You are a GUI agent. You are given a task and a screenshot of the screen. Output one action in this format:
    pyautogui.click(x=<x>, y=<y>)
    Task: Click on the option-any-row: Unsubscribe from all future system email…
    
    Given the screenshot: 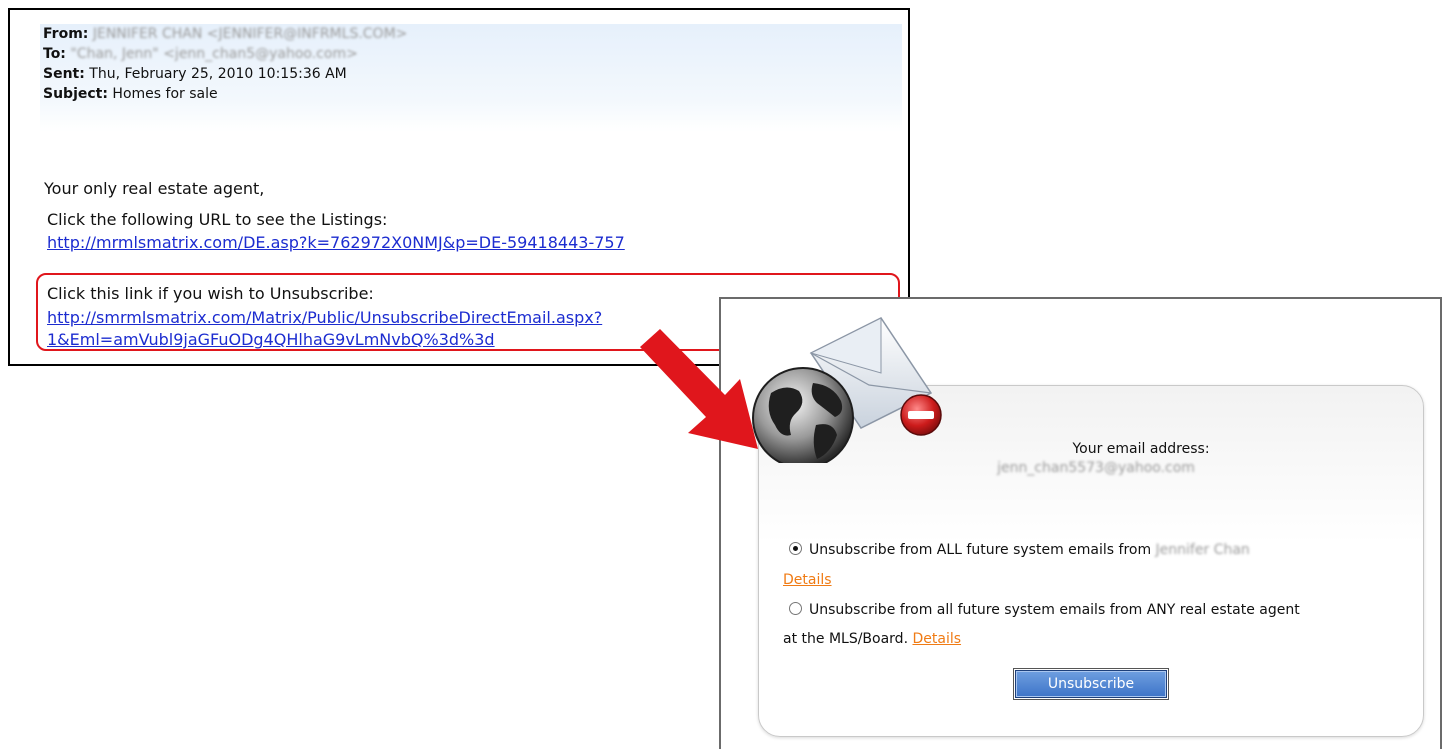 What is the action you would take?
    pyautogui.click(x=1044, y=610)
    